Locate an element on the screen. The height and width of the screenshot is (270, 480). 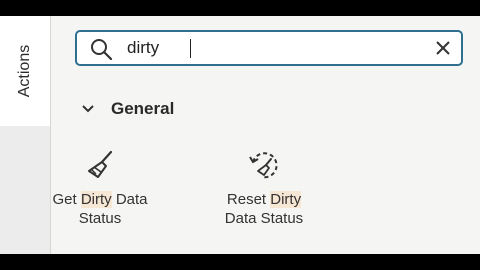
item-label-line1: Get Dirty Data is located at coordinates (100, 199).